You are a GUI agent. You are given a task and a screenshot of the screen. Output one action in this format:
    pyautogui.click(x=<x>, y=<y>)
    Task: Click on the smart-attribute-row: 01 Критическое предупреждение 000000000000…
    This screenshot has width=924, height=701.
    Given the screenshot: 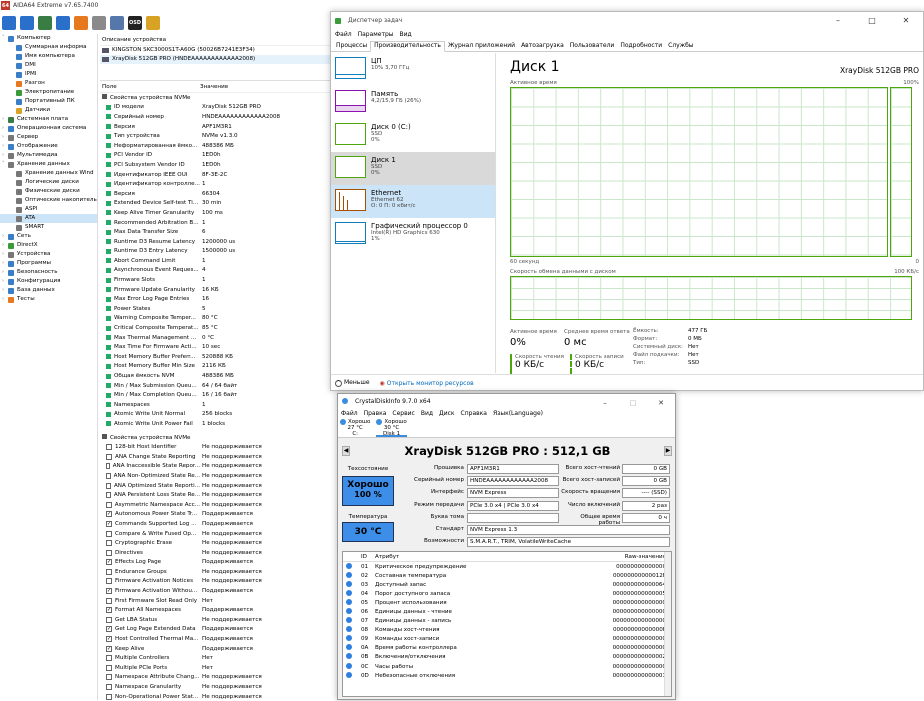 What is the action you would take?
    pyautogui.click(x=507, y=566)
    